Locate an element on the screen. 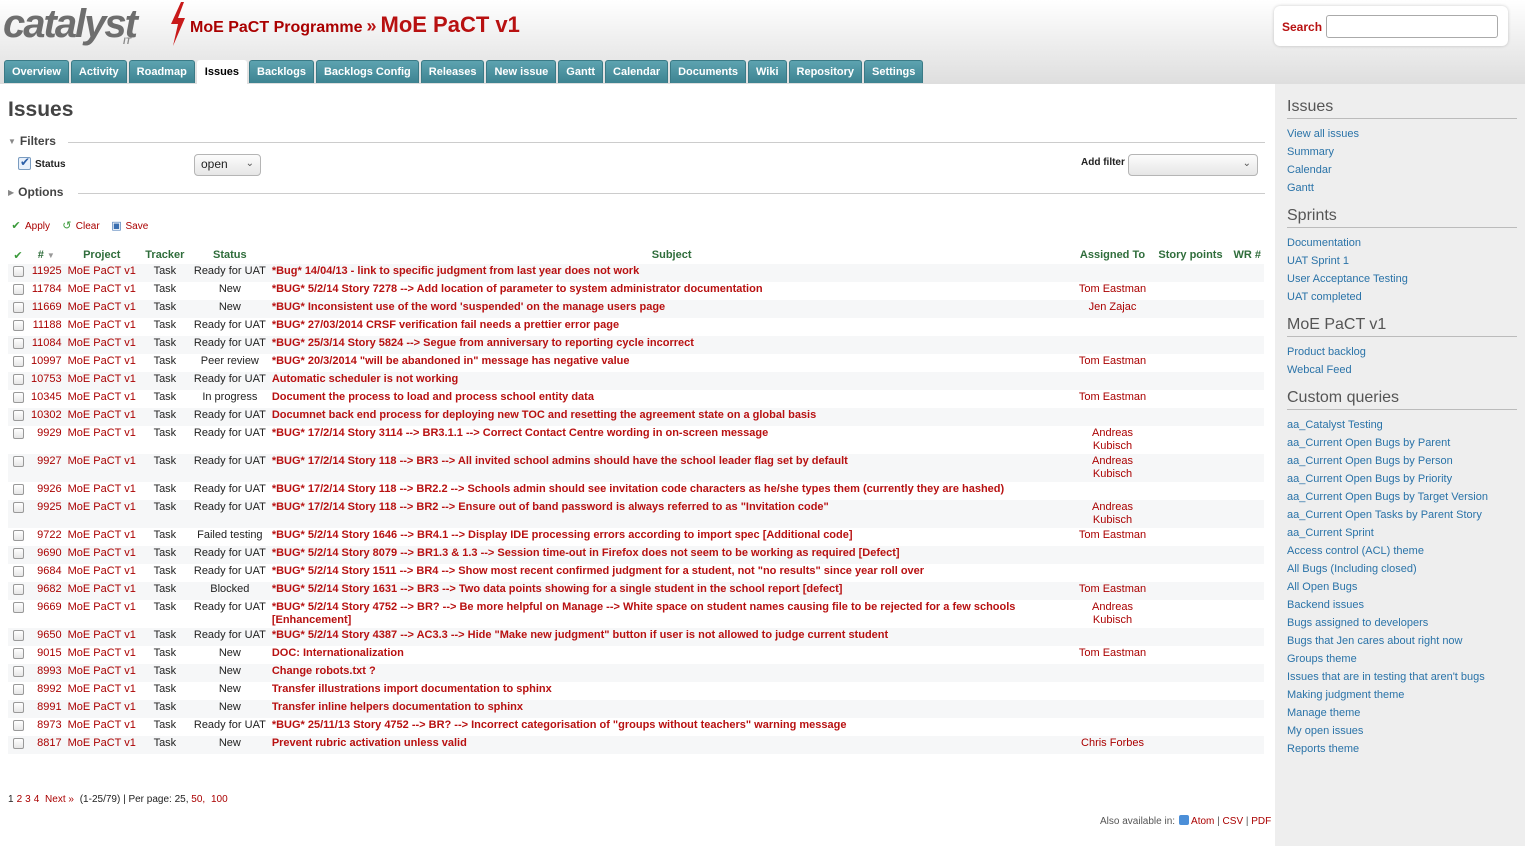  issue-id-link: 9690 is located at coordinates (46, 555).